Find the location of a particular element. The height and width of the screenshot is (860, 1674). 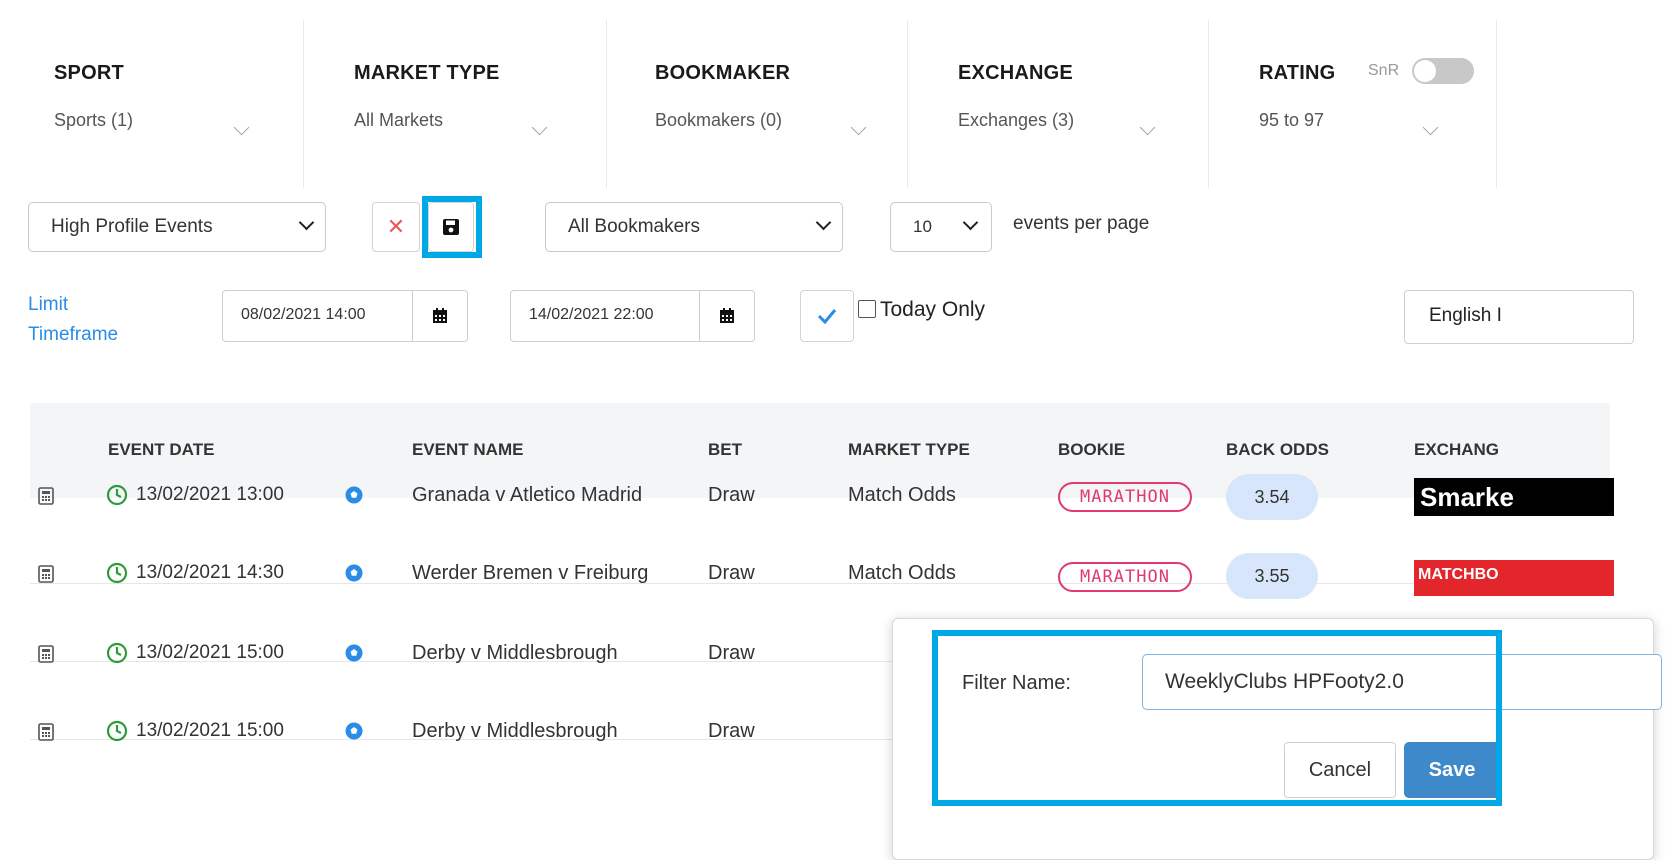

filter-rating-title: RATING is located at coordinates (1297, 73).